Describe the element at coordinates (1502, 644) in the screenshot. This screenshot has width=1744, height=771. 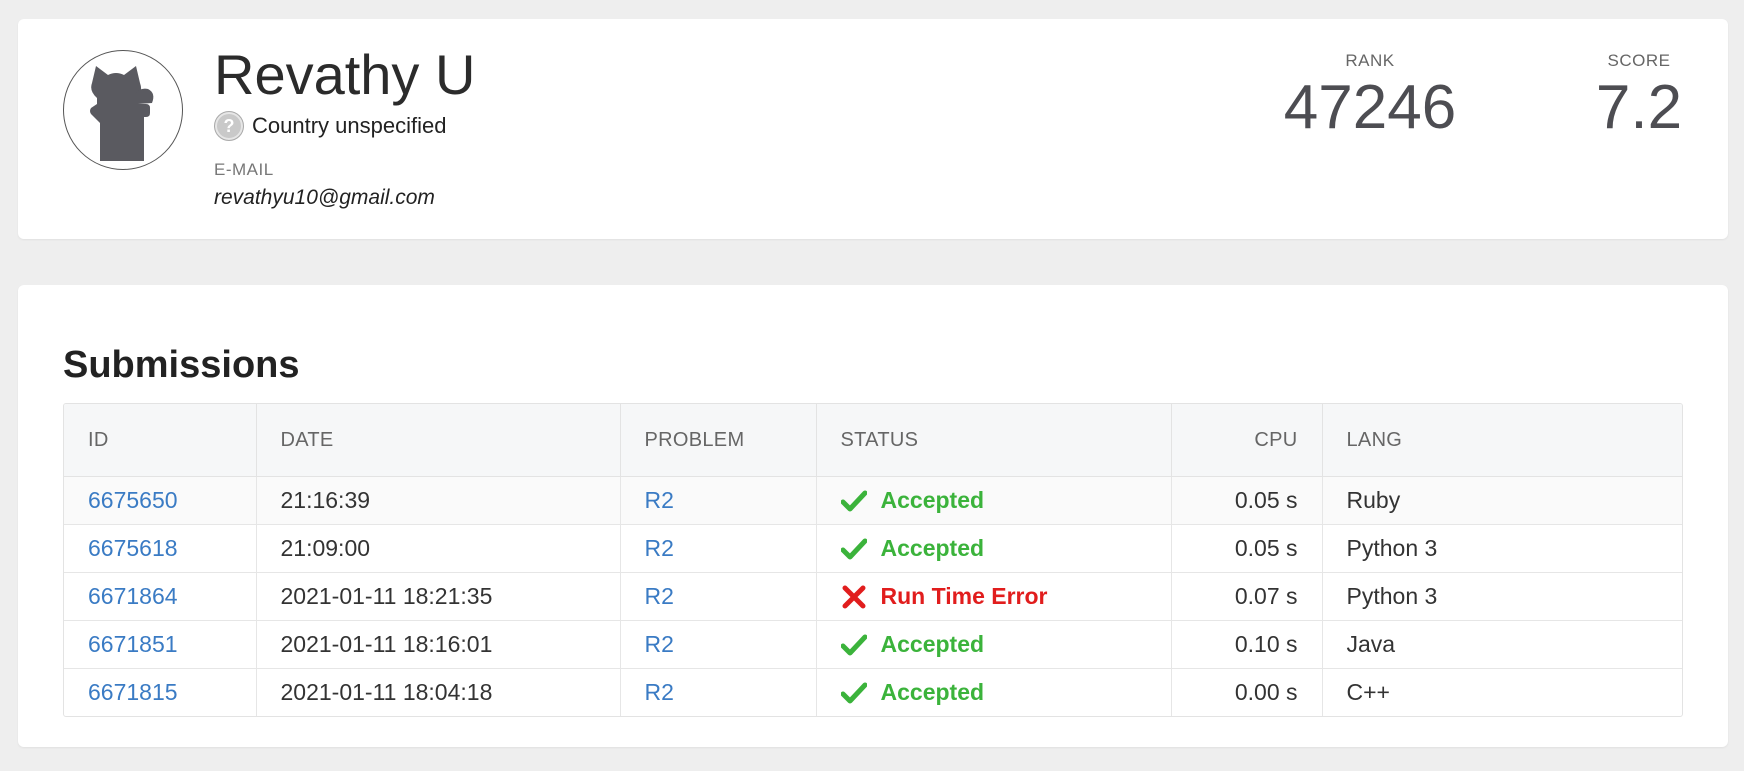
I see `cell-lang: Java` at that location.